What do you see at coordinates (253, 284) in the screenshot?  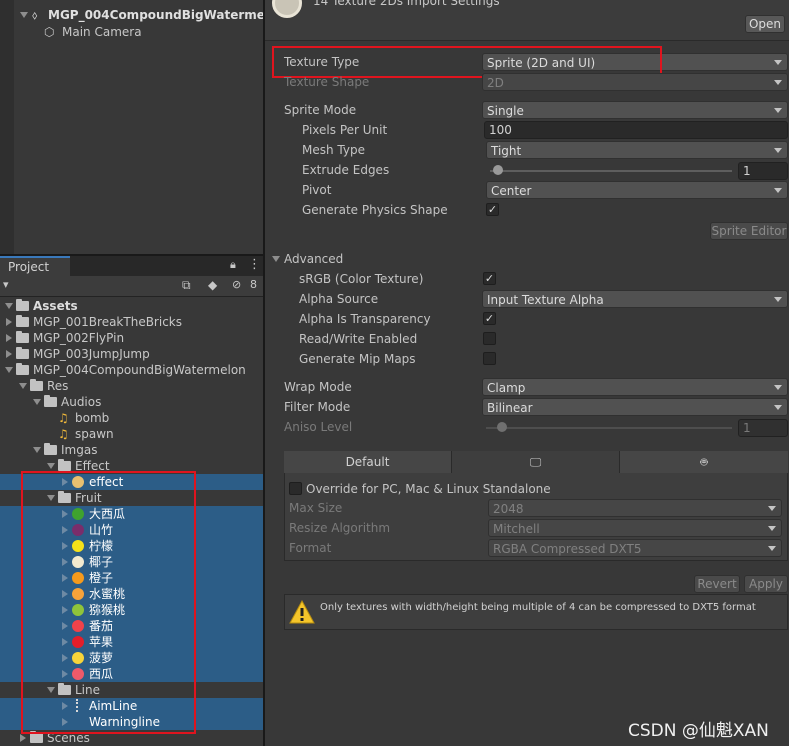 I see `hidden-count-badge: 8` at bounding box center [253, 284].